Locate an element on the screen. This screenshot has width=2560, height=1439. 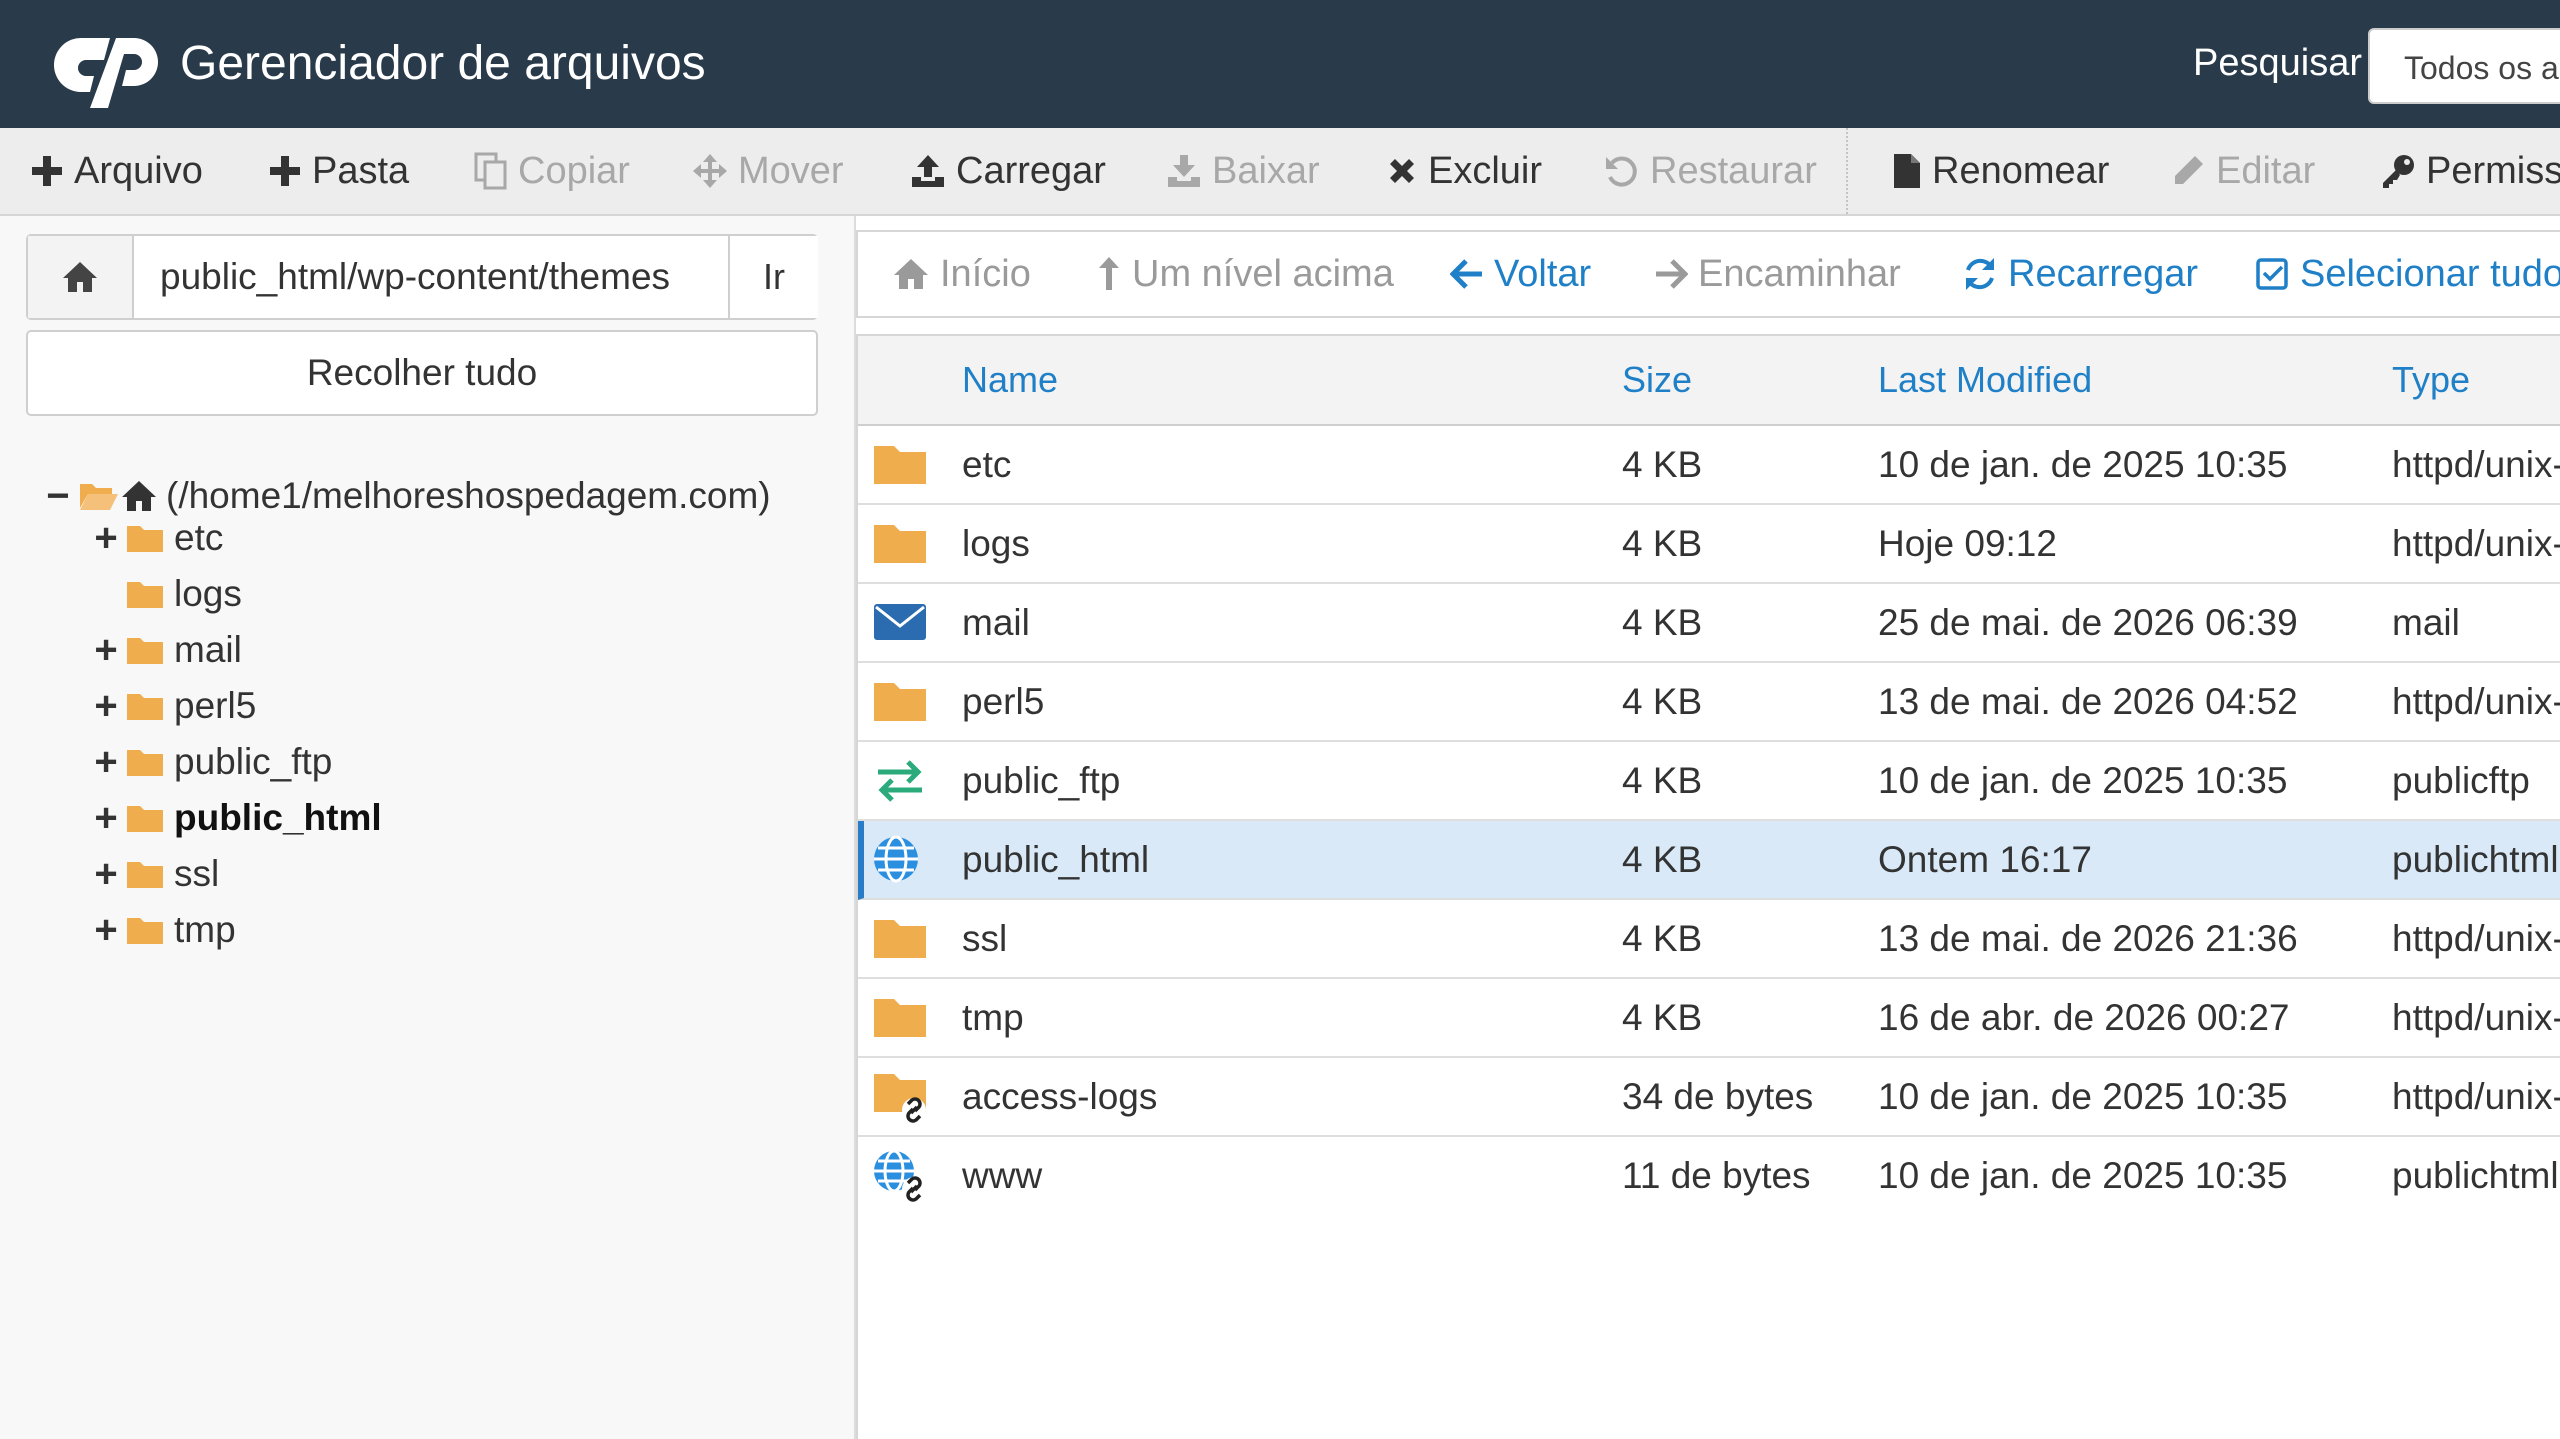
move-label: Mover is located at coordinates (791, 170).